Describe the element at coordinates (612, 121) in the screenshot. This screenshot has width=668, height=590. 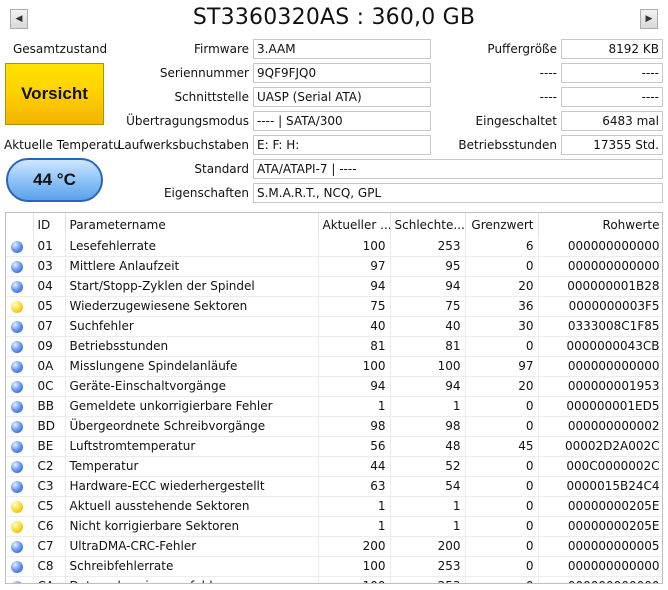
I see `power-on-count-field: 6483 mal` at that location.